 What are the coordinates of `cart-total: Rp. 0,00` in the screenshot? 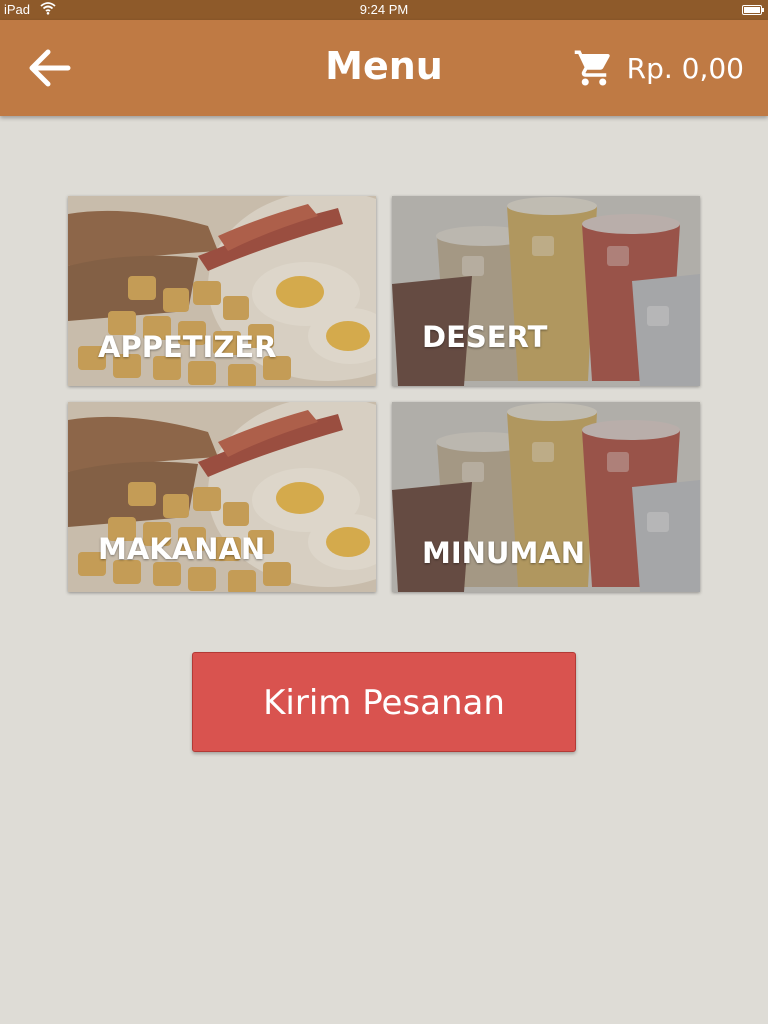 It's located at (685, 68).